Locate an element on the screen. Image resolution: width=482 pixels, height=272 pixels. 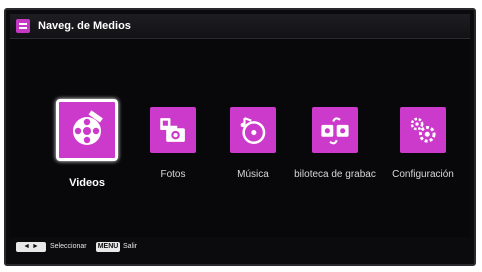
recordings-tile is located at coordinates (335, 130).